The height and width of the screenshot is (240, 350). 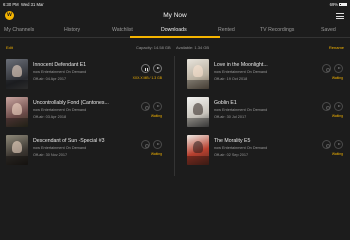 I want to click on tab-downloads: Downloads, so click(x=174, y=30).